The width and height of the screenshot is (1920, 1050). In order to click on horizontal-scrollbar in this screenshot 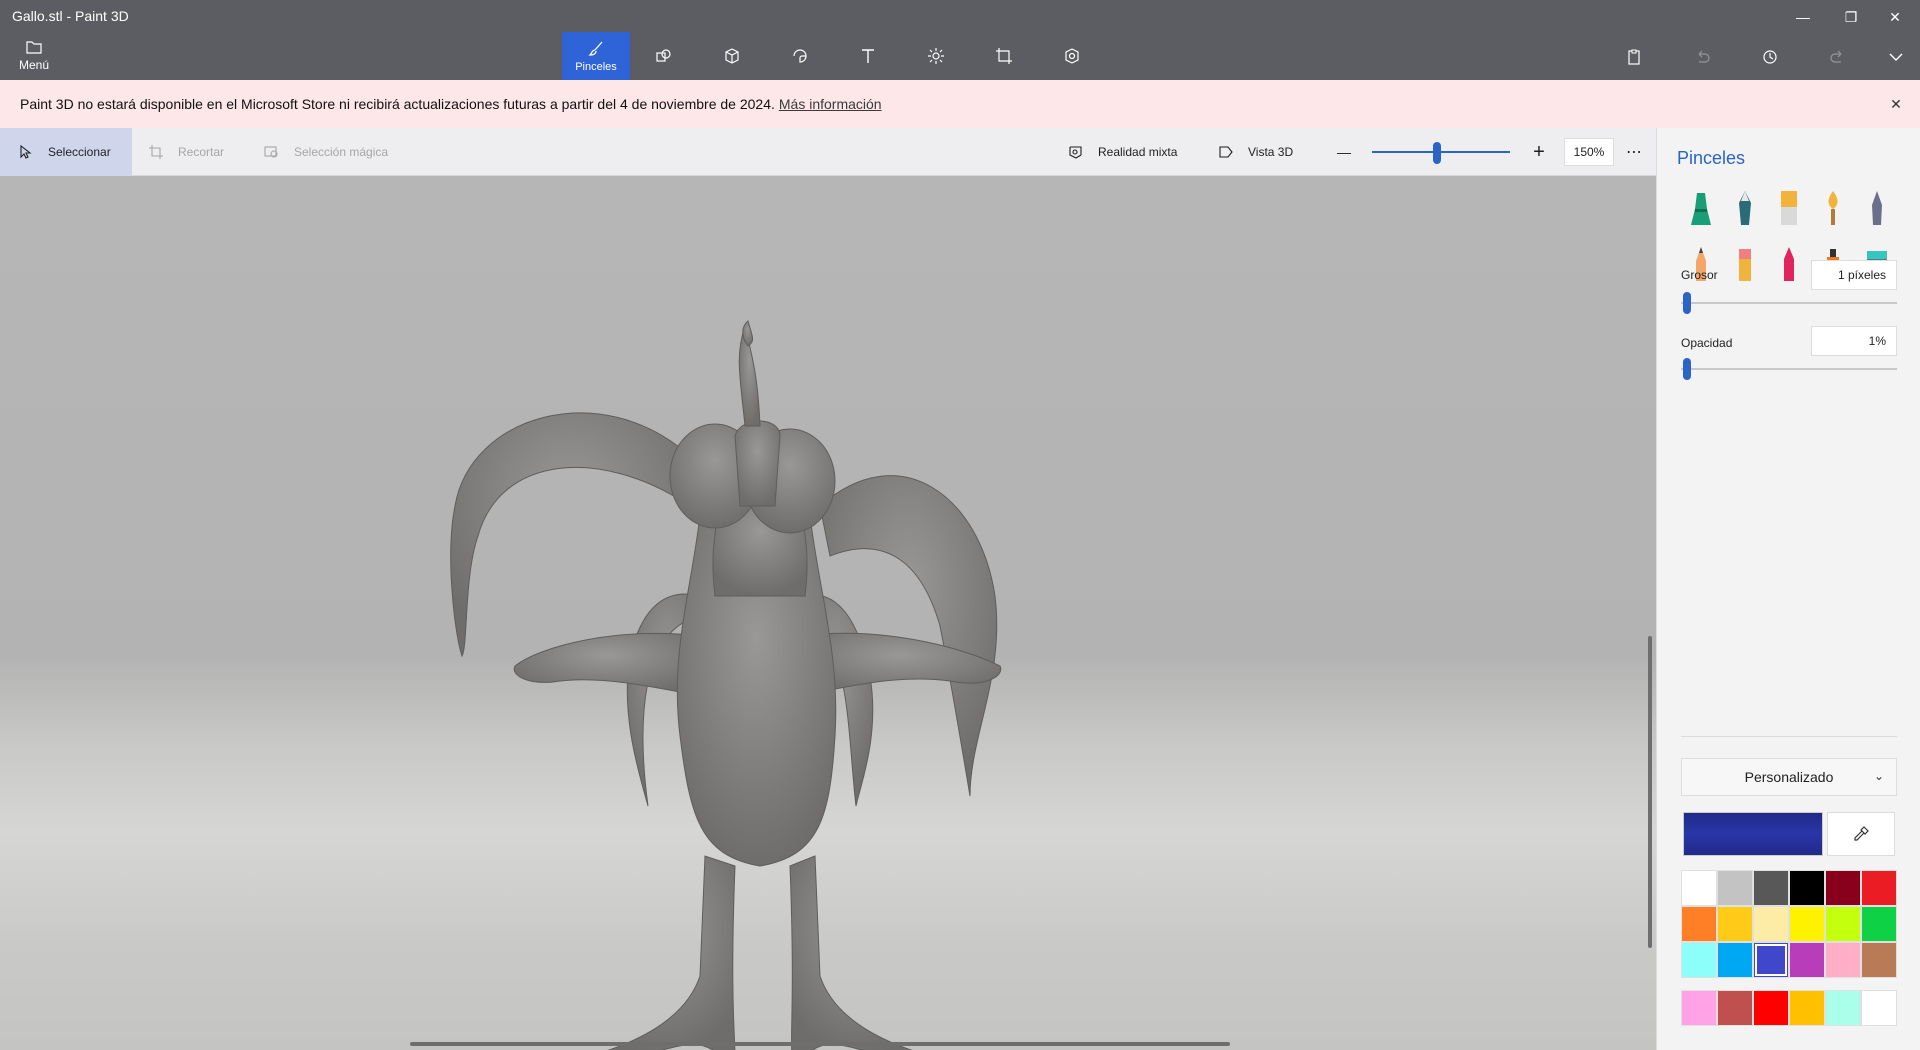, I will do `click(820, 1044)`.